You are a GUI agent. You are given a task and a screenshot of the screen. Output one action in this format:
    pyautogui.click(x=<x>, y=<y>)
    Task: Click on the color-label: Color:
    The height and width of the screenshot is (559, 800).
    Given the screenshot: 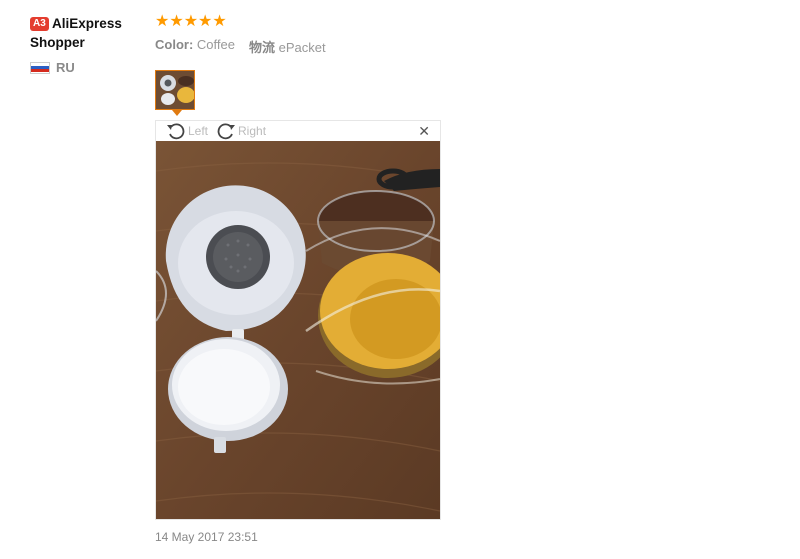 What is the action you would take?
    pyautogui.click(x=174, y=44)
    